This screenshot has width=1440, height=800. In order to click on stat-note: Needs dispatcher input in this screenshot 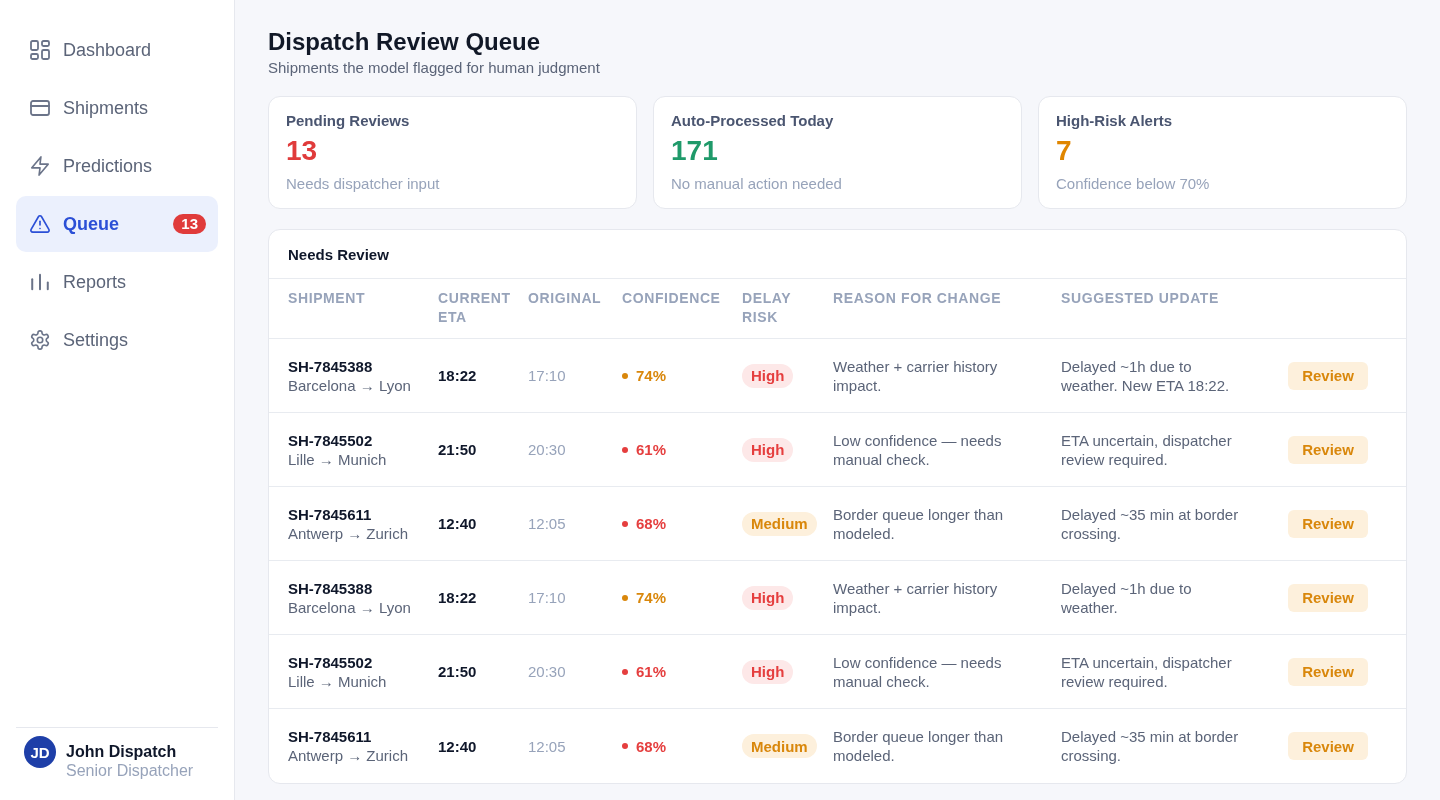, I will do `click(363, 184)`.